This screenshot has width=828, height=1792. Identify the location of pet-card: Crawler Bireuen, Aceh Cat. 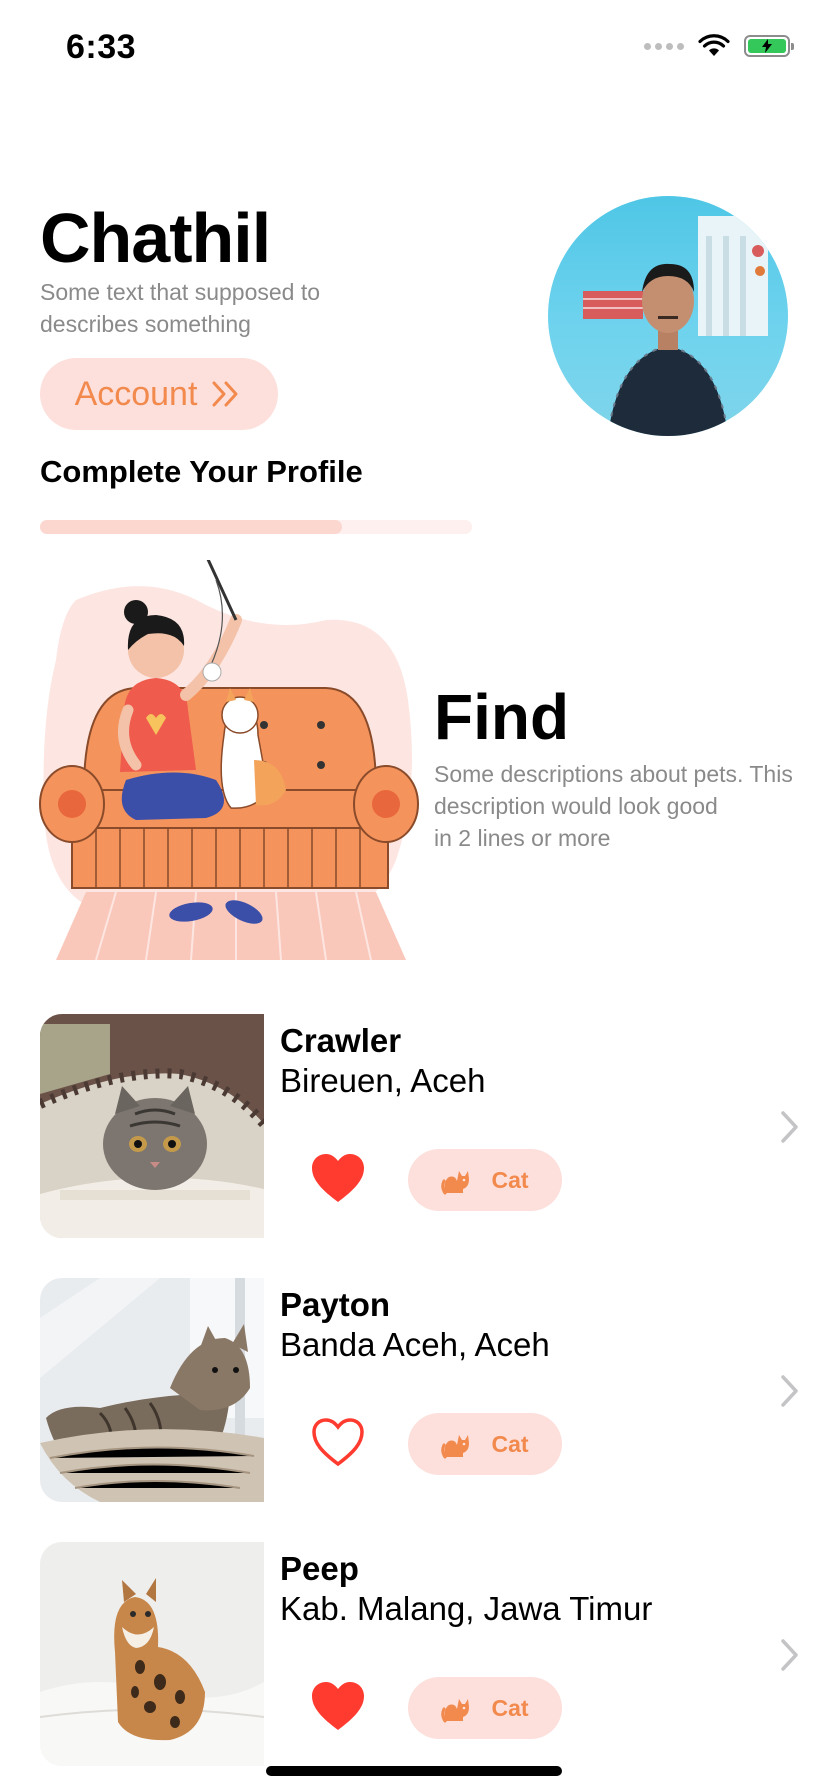
(425, 1126).